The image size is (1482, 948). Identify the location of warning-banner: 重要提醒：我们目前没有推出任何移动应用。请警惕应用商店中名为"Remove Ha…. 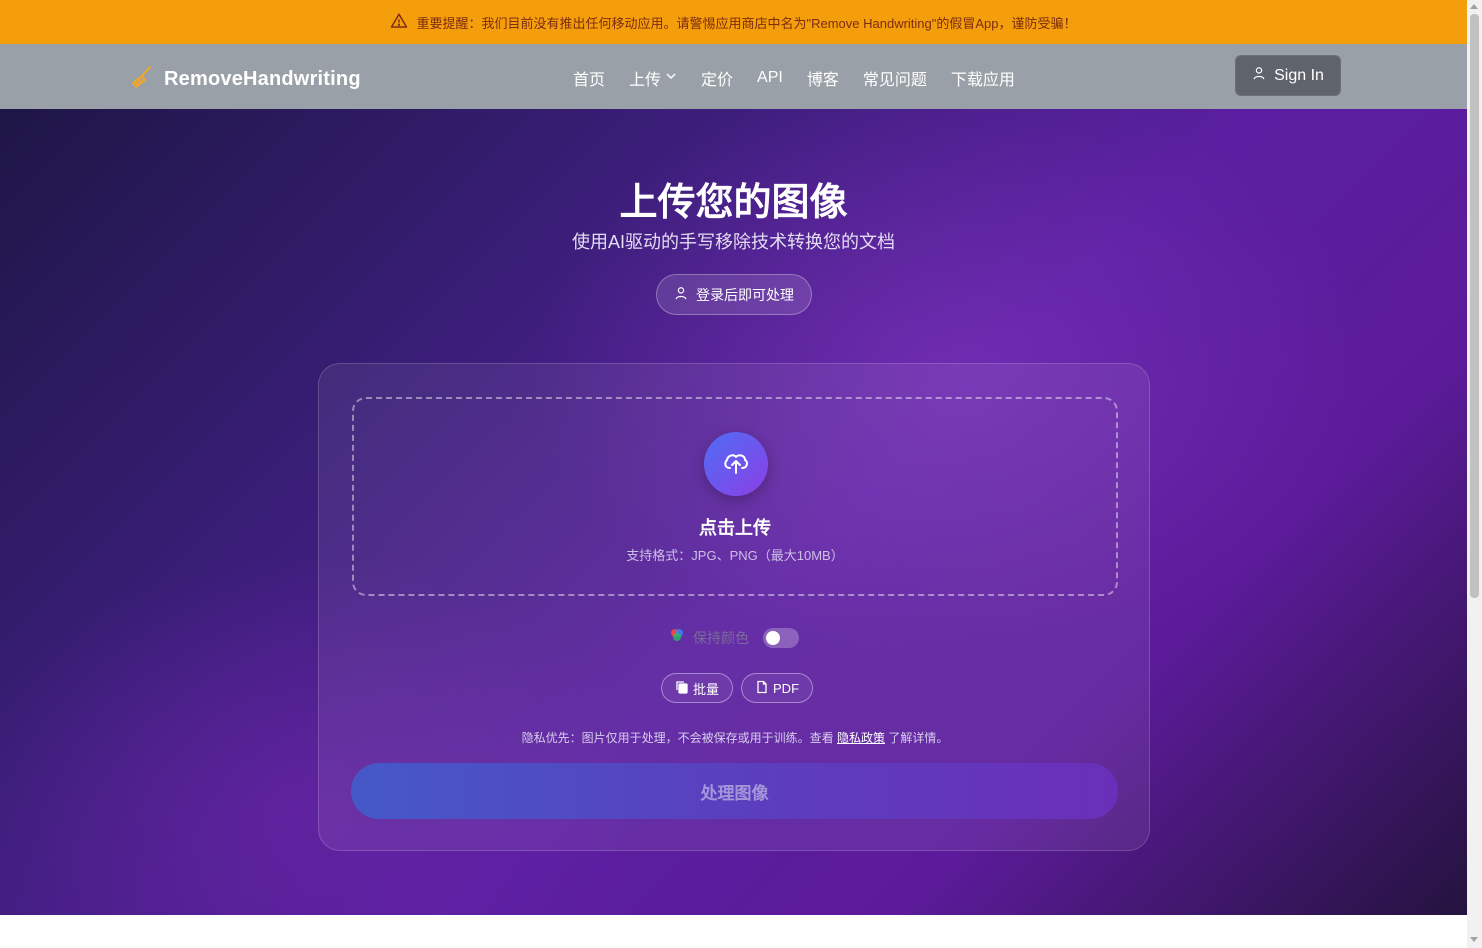
(733, 22).